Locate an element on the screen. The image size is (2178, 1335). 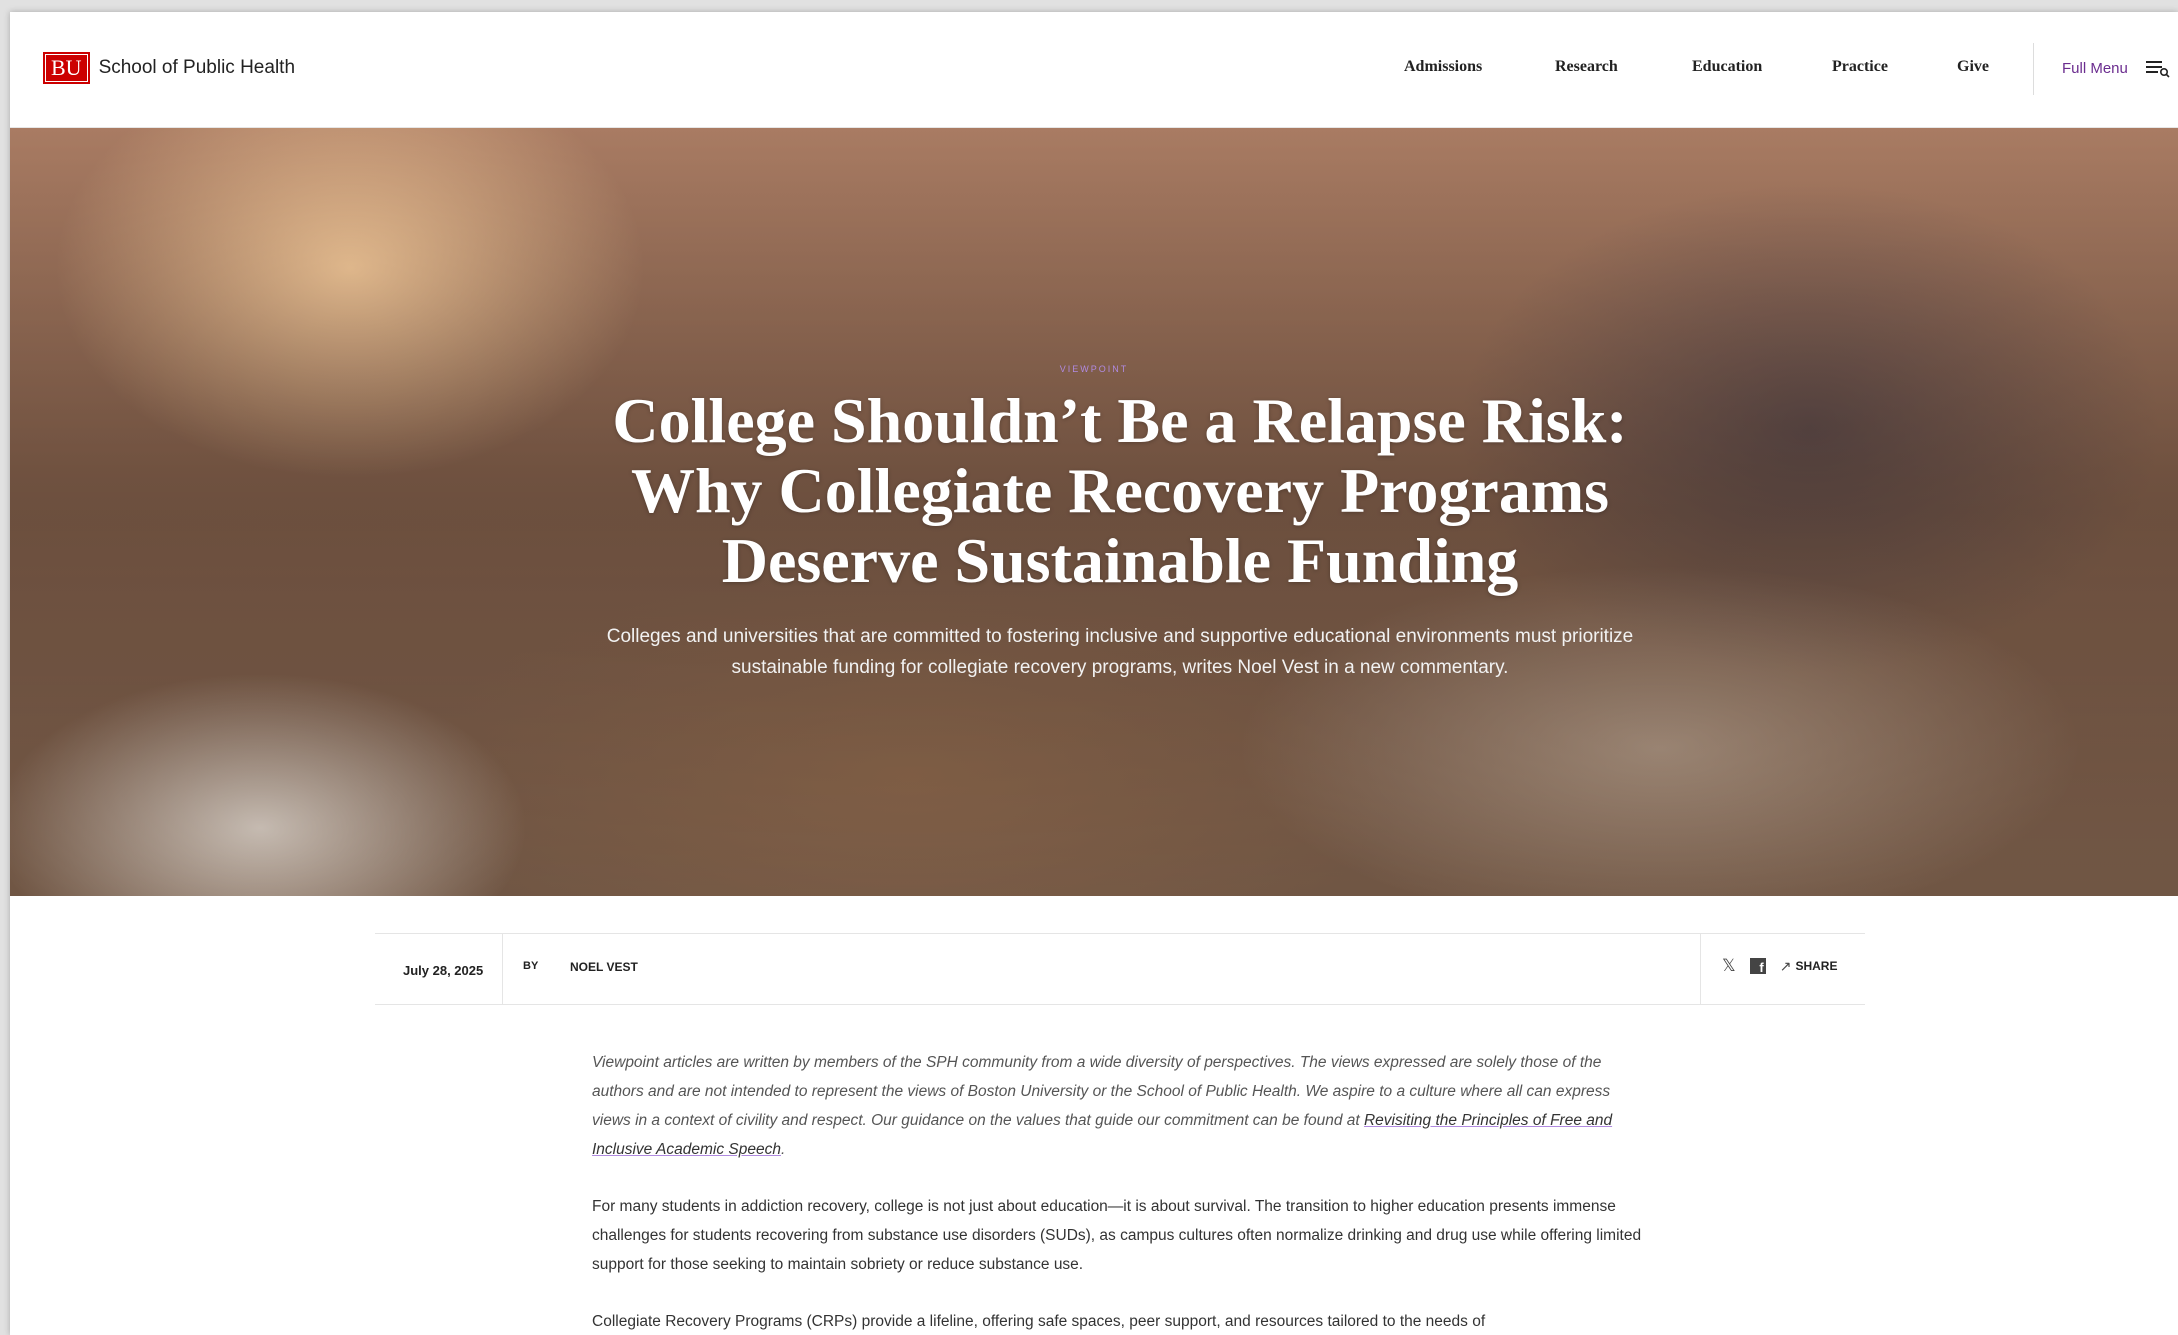
nav-research: Research is located at coordinates (1586, 67).